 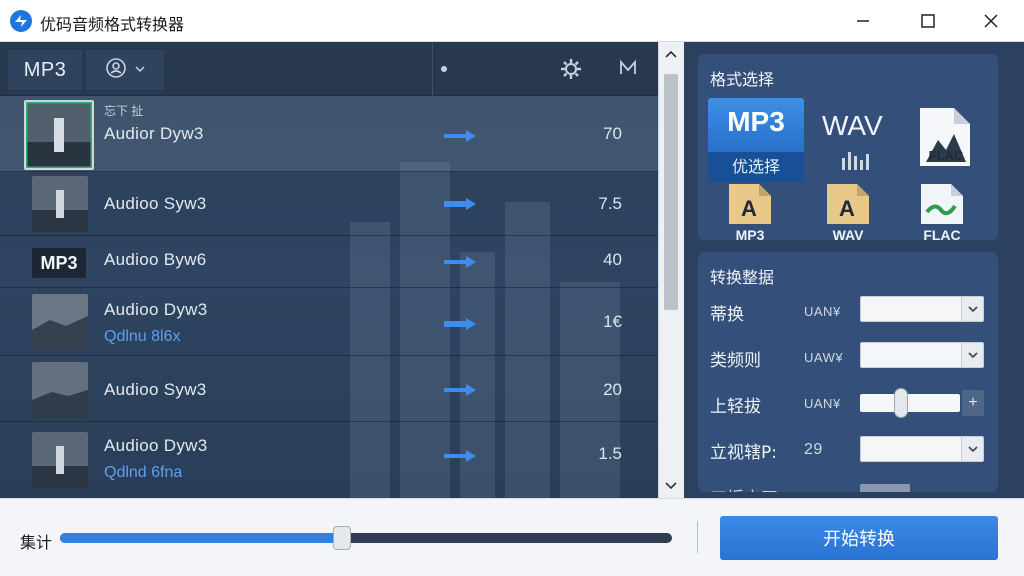 I want to click on list-scrollbar, so click(x=671, y=270).